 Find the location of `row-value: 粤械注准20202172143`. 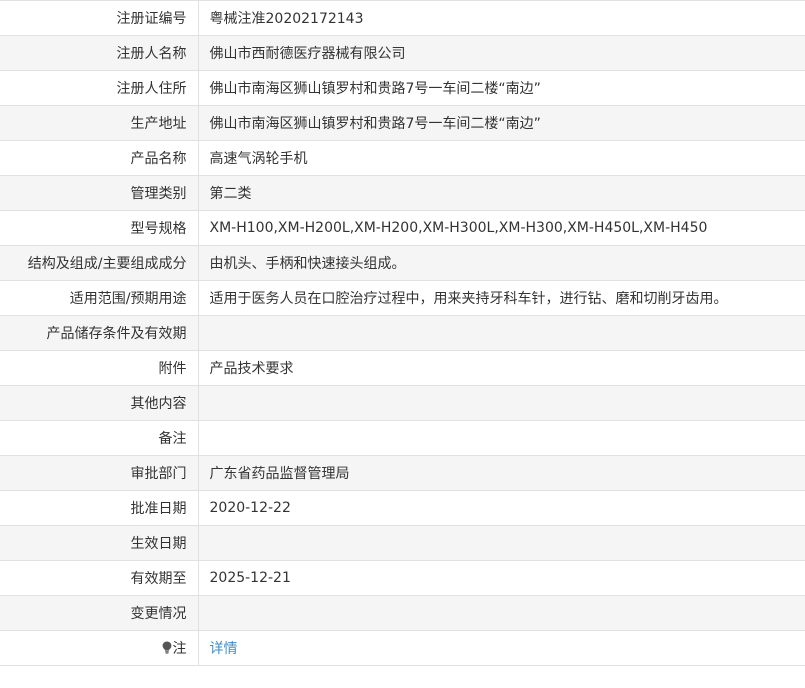

row-value: 粤械注准20202172143 is located at coordinates (501, 18).